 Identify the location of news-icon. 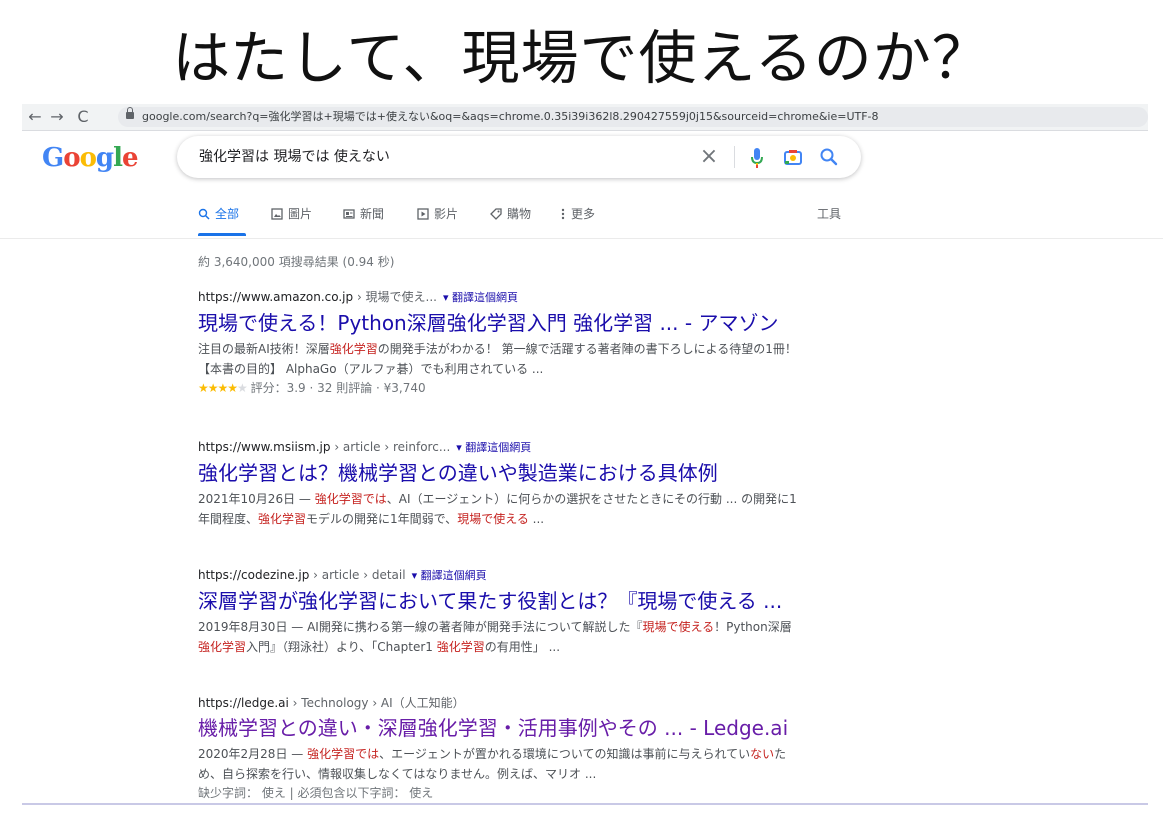
(349, 214).